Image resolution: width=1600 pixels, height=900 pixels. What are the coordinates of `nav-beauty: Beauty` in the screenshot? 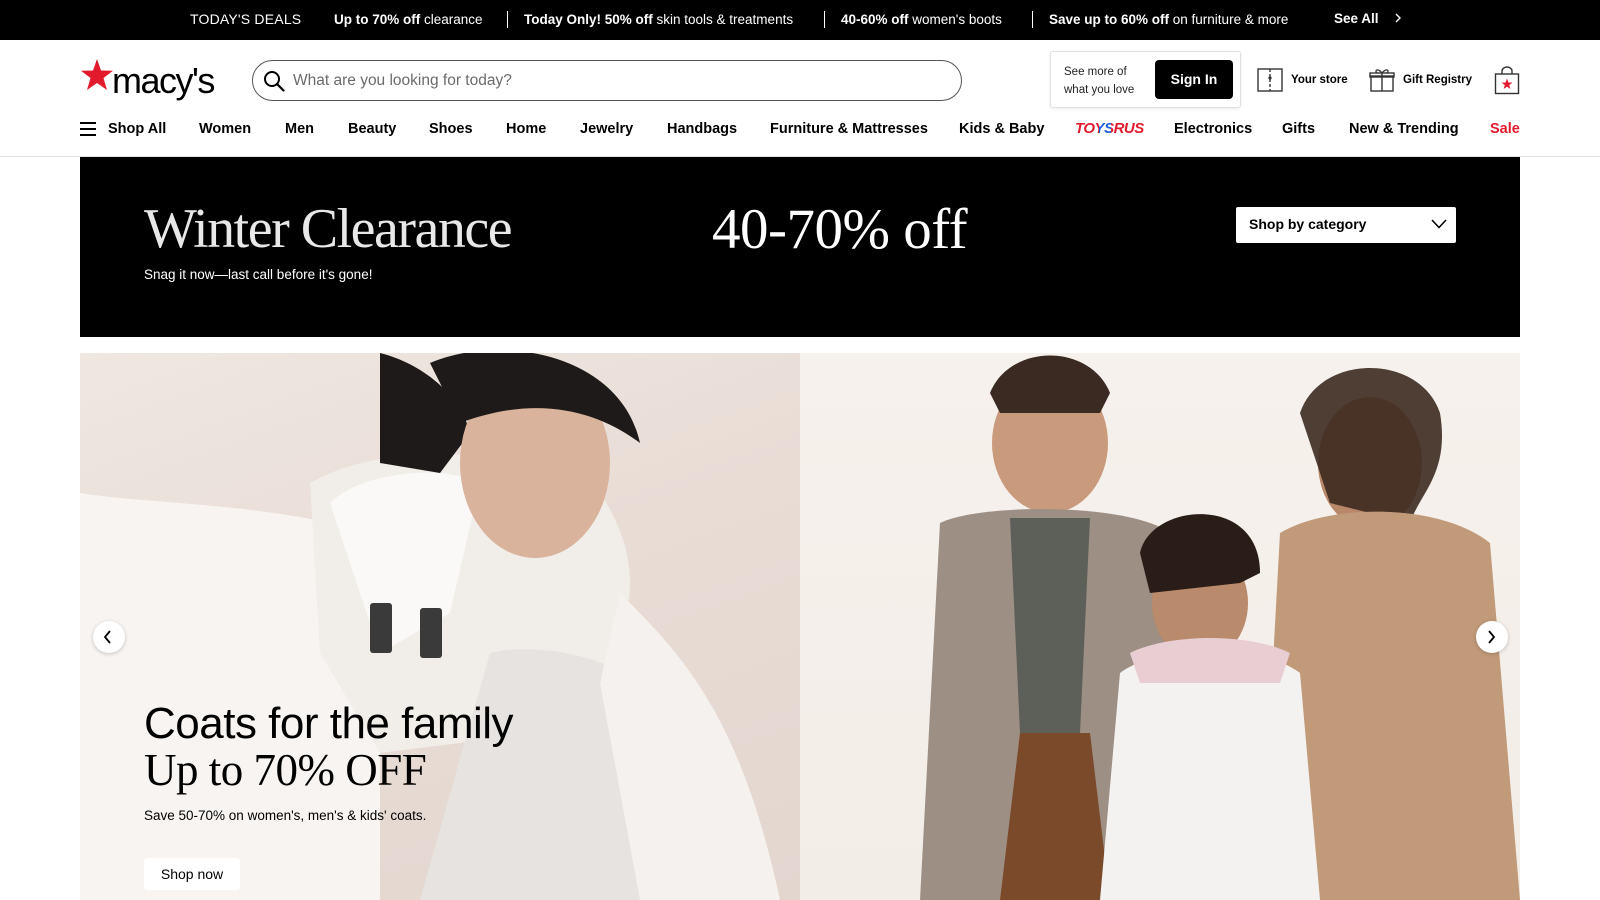 It's located at (372, 129).